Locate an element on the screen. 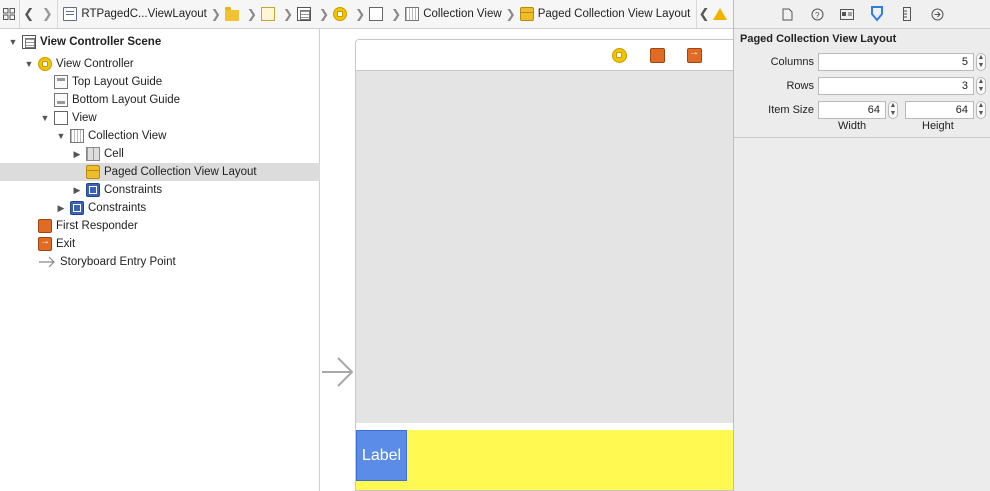 The width and height of the screenshot is (990, 491). outline-row-scene: ▼ View Controller Scene is located at coordinates (160, 42).